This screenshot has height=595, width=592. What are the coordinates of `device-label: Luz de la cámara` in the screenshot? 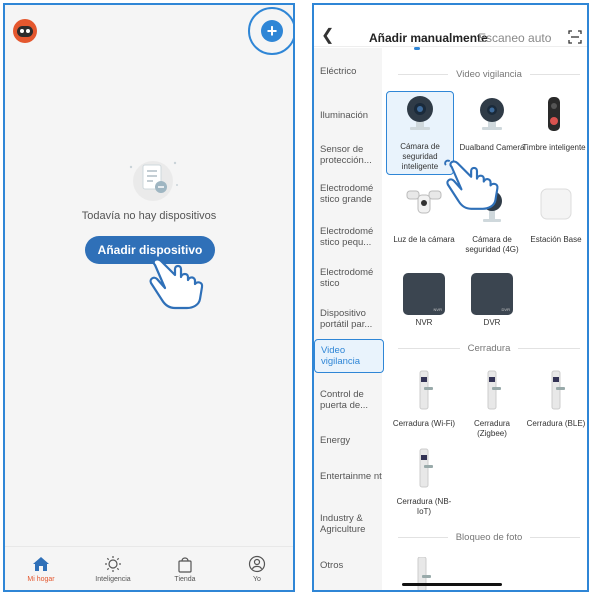 It's located at (424, 239).